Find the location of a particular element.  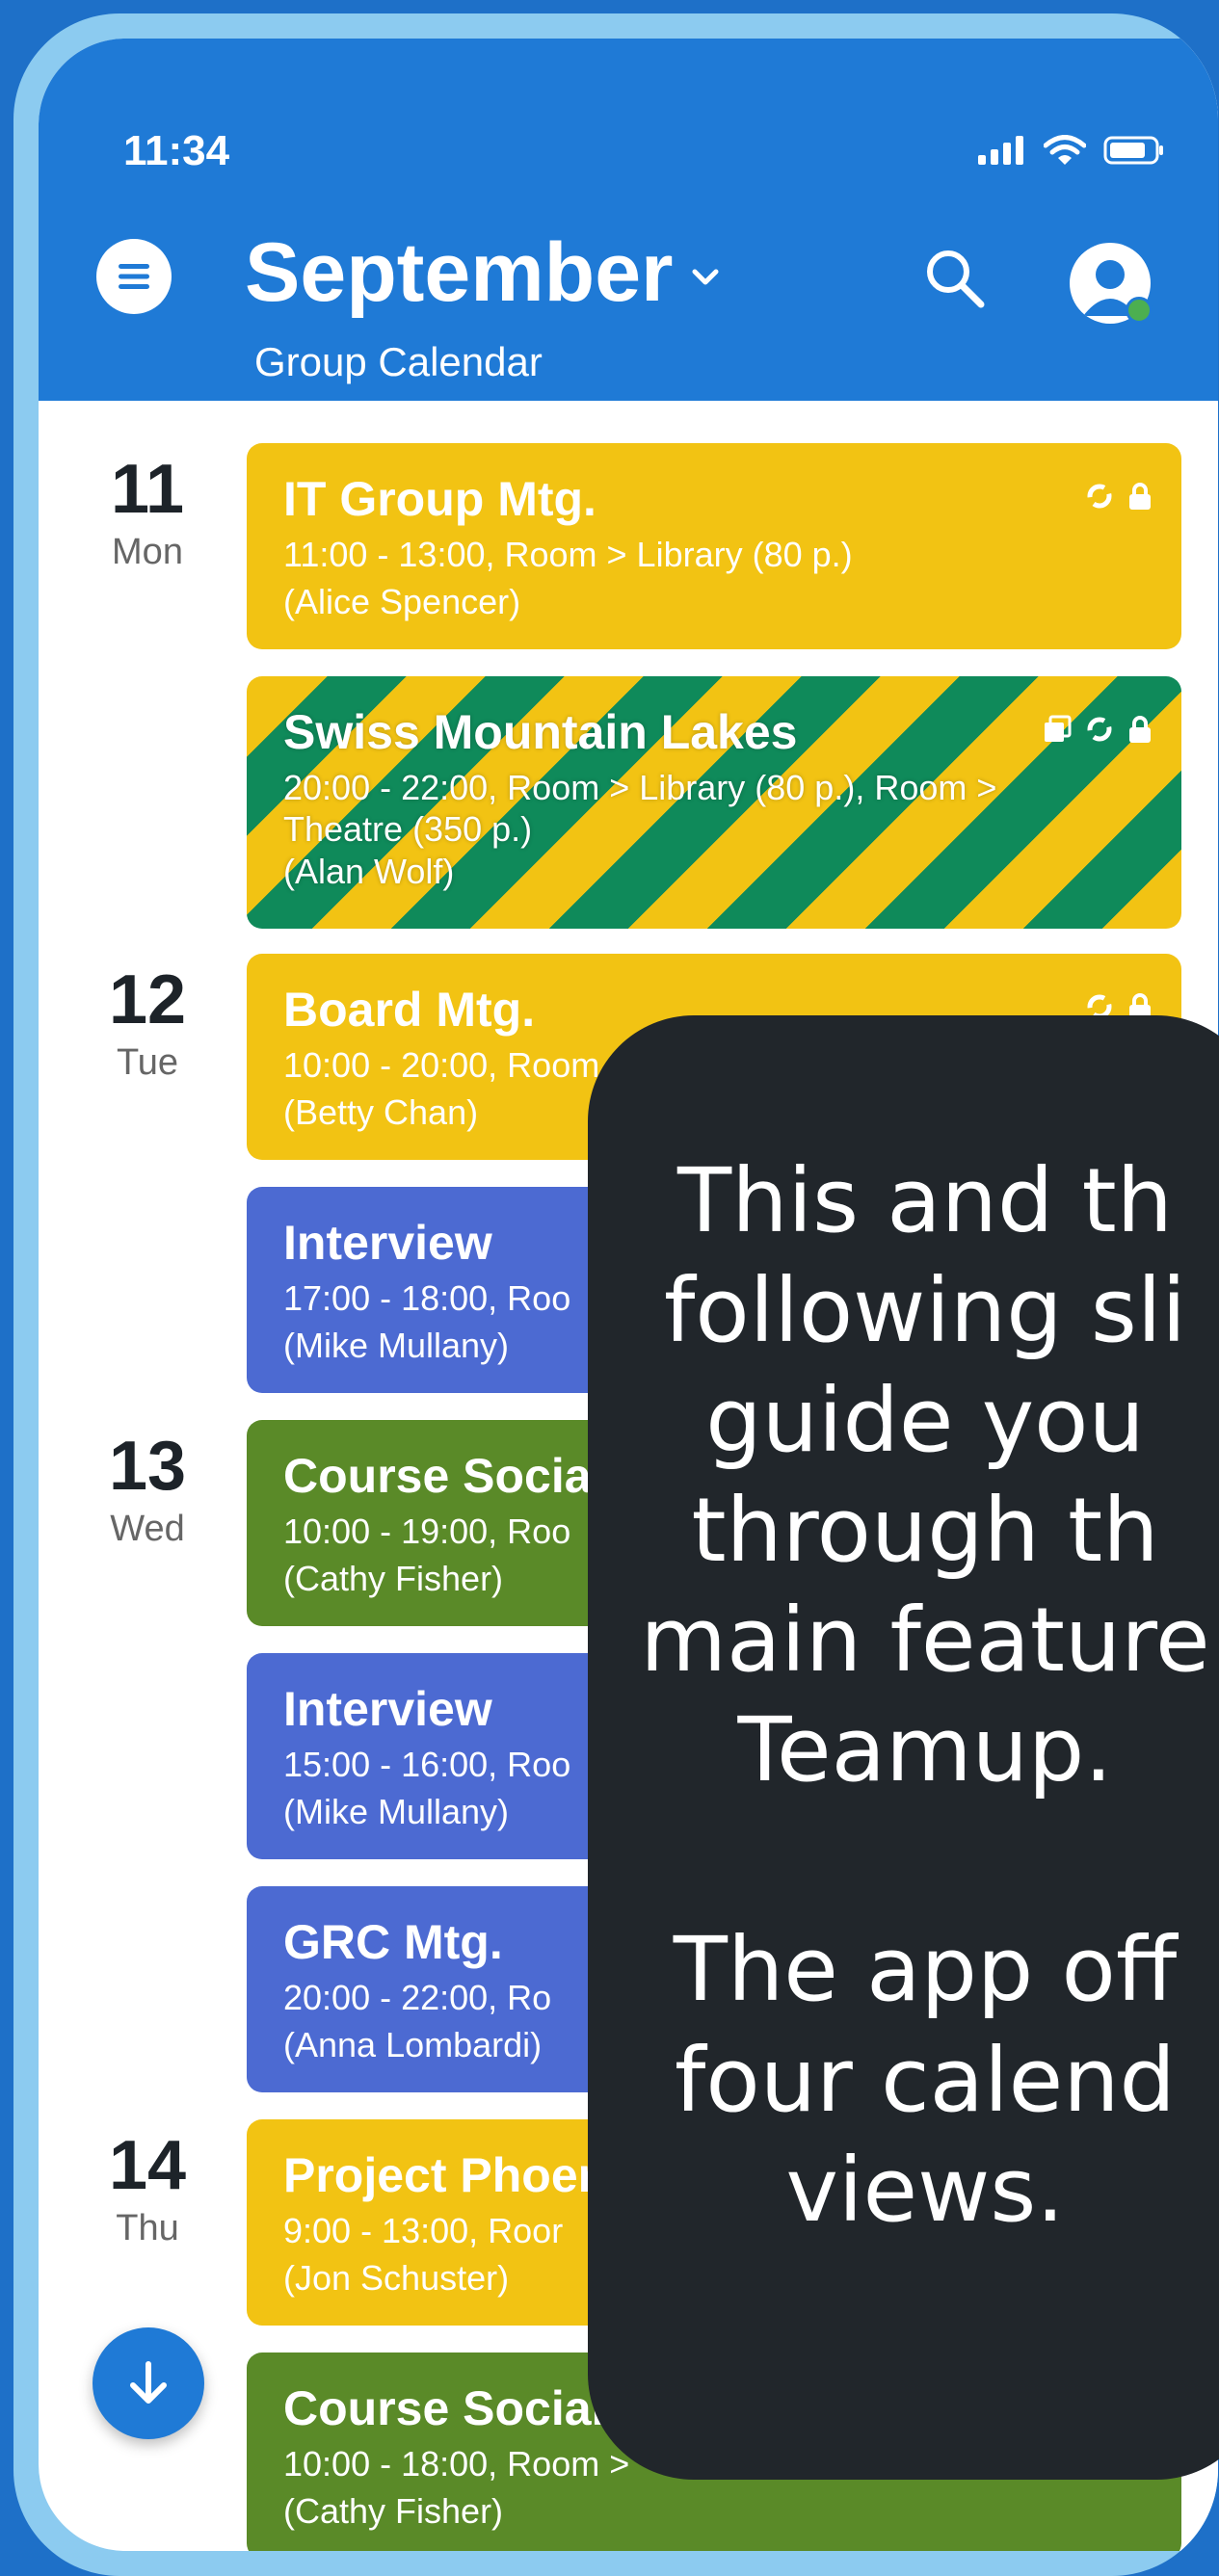

event-time-location: 11:00 - 13:00, Room > Library (80 p.) is located at coordinates (568, 554).